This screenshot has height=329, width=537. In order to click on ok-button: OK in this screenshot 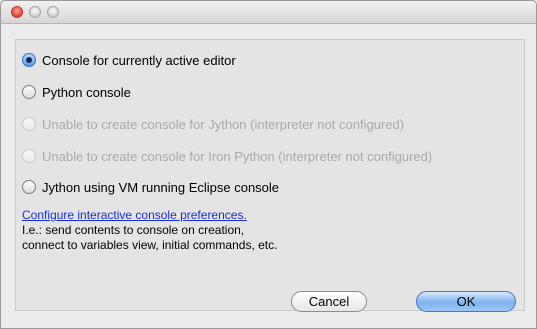, I will do `click(466, 301)`.